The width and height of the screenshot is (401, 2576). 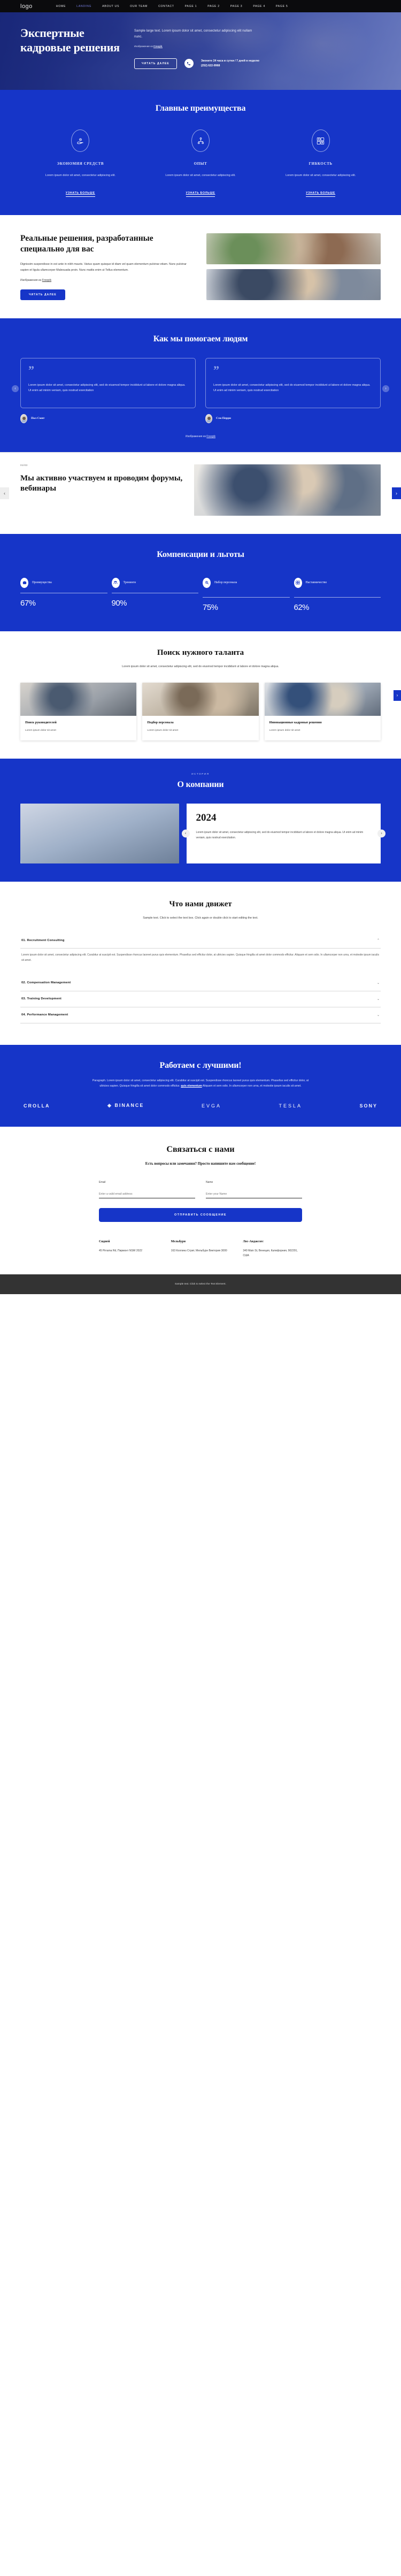 What do you see at coordinates (200, 1065) in the screenshot?
I see `brands-title: Работаем с лучшими!` at bounding box center [200, 1065].